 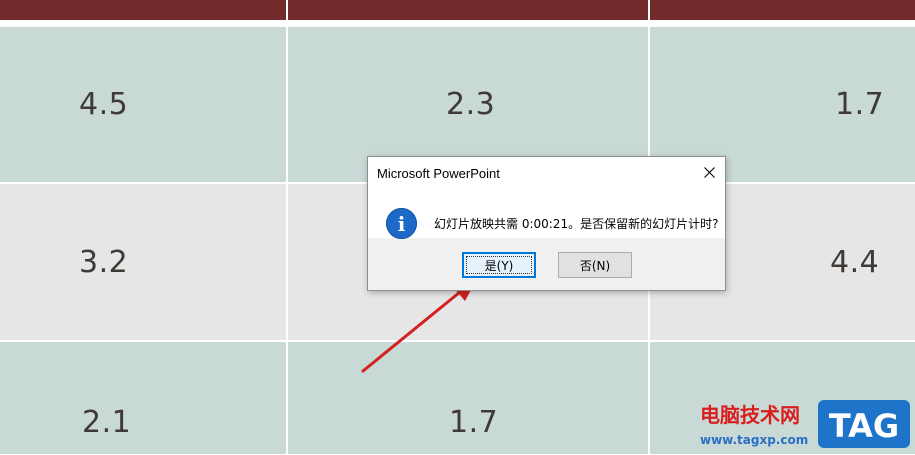 I want to click on dialog-titlebar: Microsoft PowerPoint, so click(x=546, y=172).